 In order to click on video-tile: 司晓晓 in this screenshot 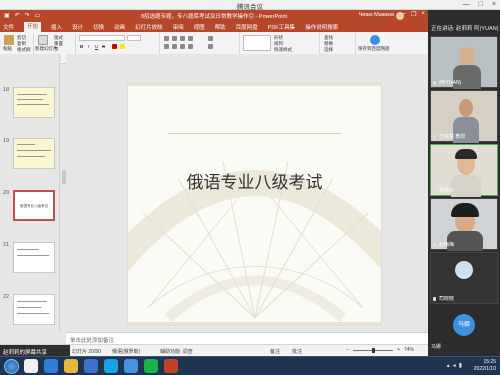, I will do `click(464, 278)`.